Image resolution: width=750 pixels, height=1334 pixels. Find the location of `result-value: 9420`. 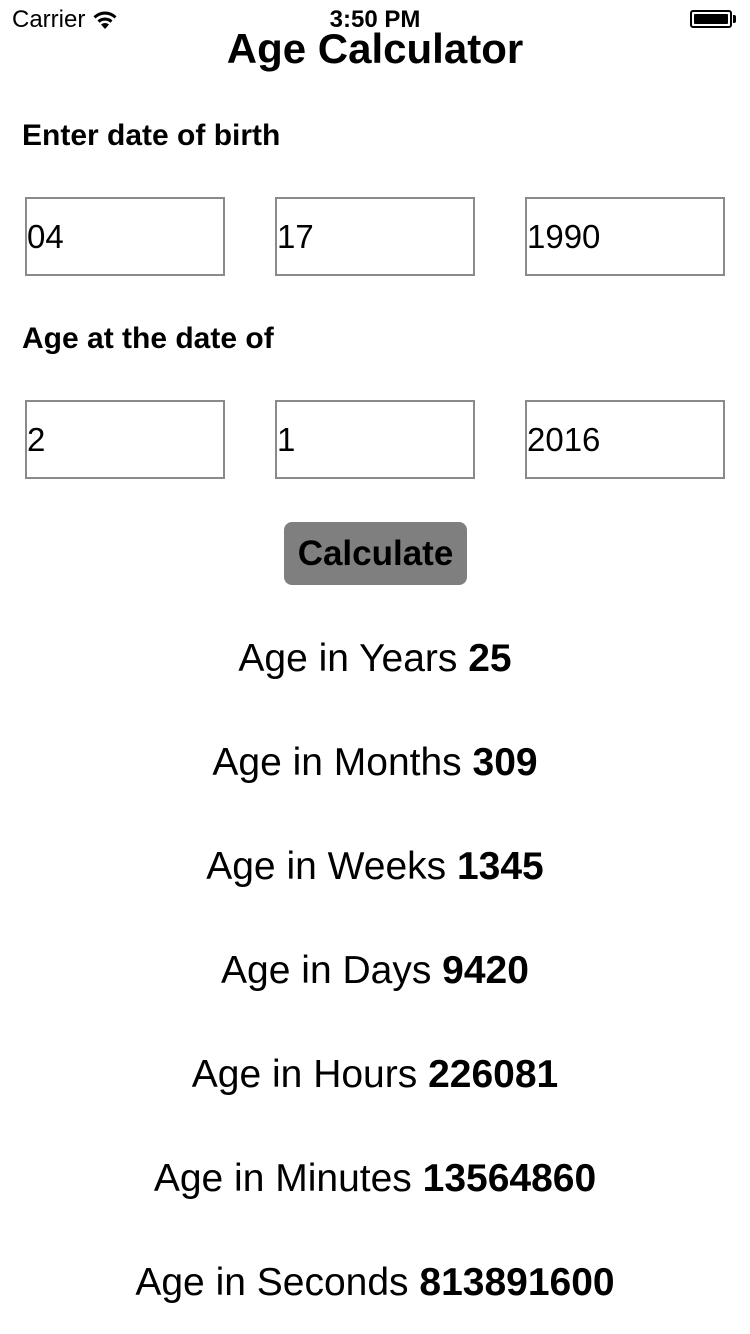

result-value: 9420 is located at coordinates (485, 970).